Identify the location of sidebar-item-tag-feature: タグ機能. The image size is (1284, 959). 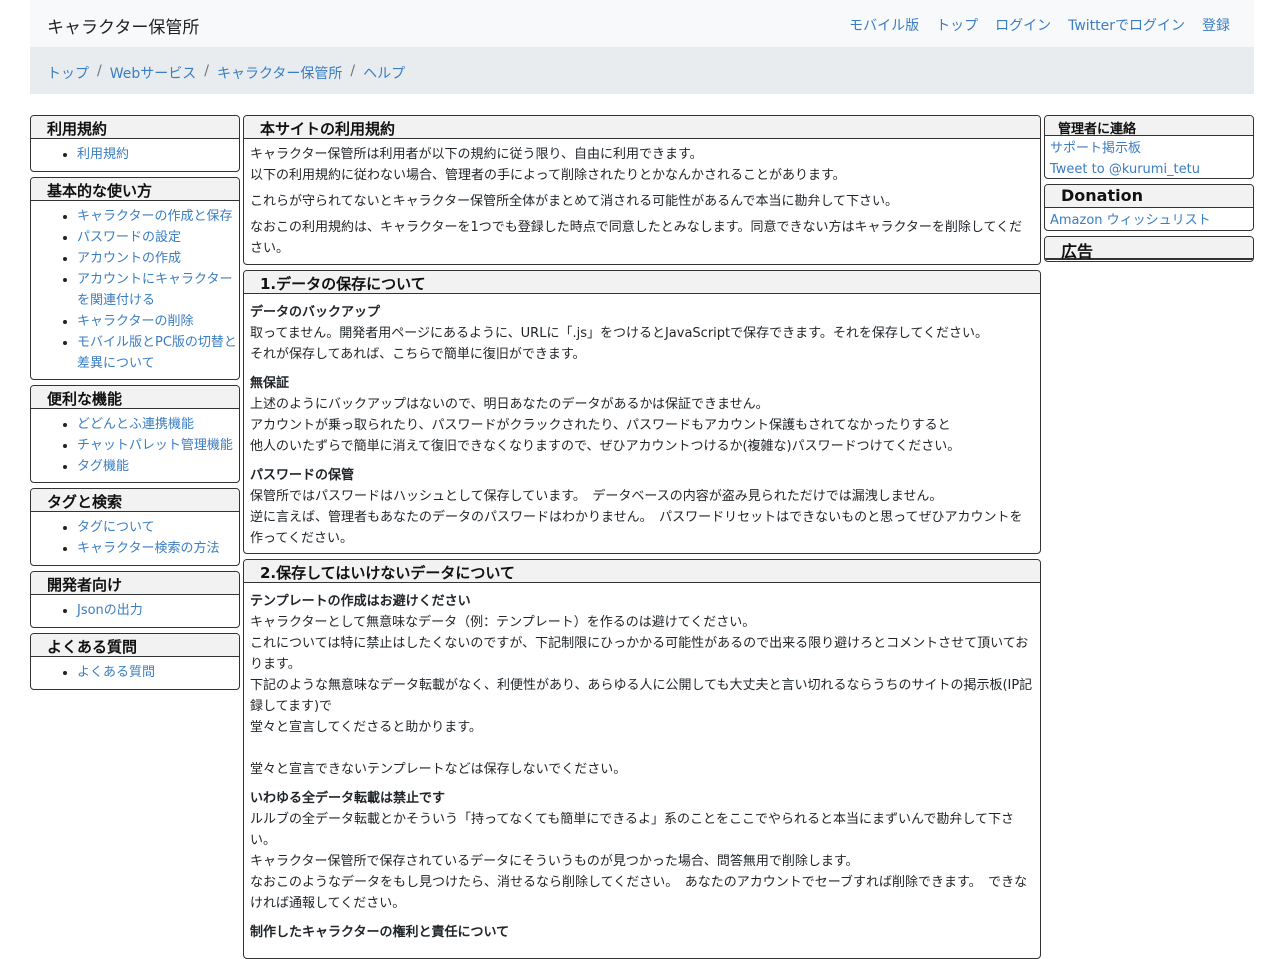
(103, 466).